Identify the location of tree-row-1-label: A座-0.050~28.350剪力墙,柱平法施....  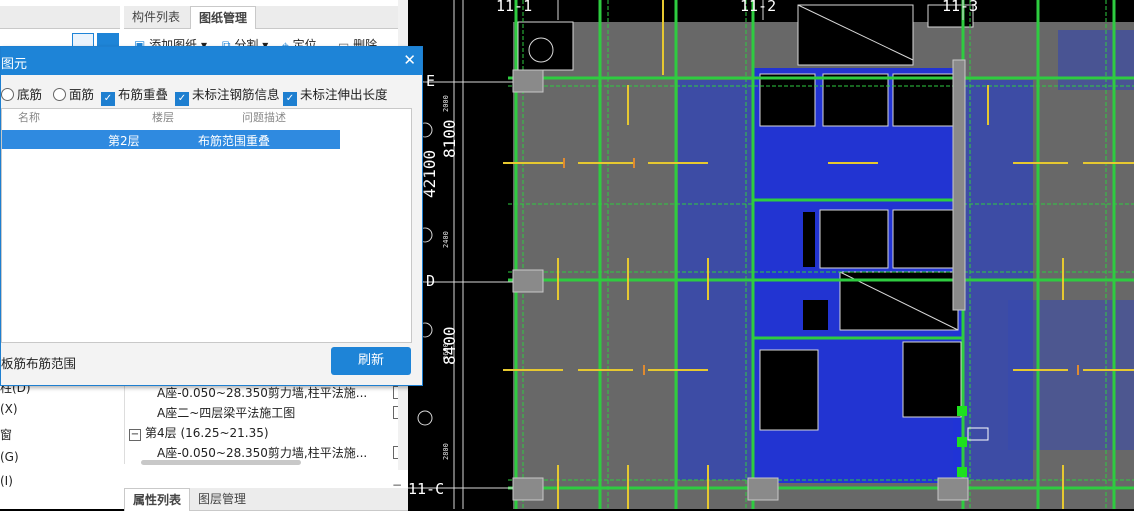
(262, 393).